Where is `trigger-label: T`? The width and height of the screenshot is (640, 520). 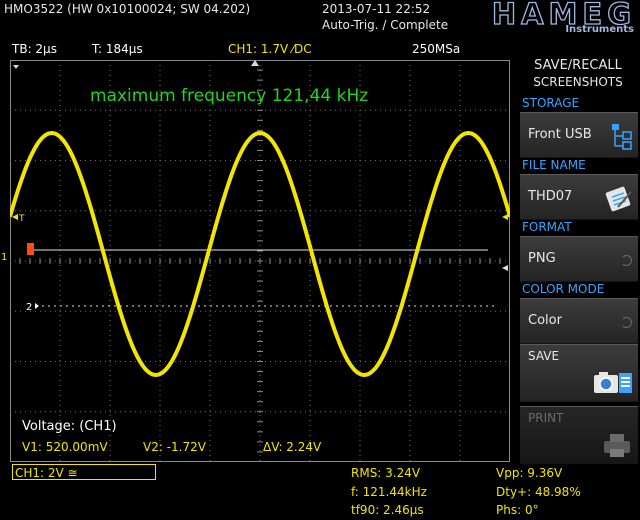 trigger-label: T is located at coordinates (21, 219).